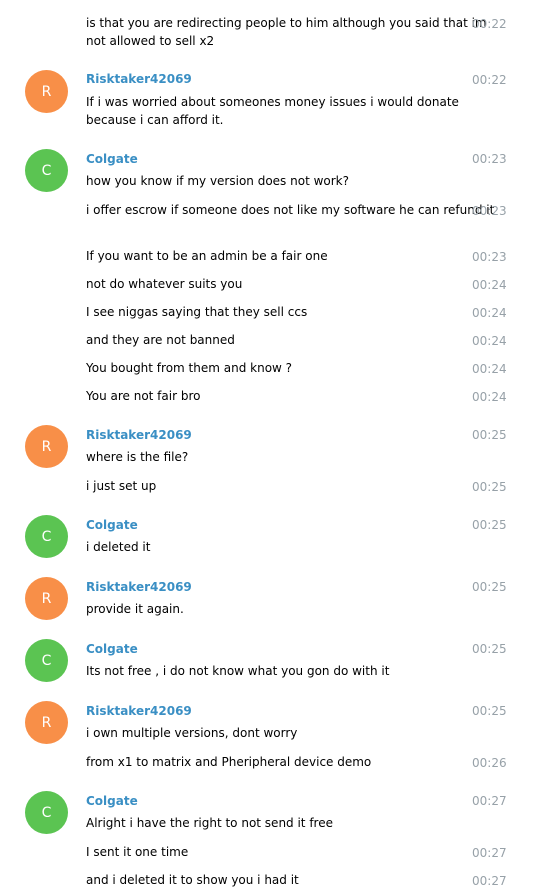 This screenshot has width=536, height=889. Describe the element at coordinates (489, 763) in the screenshot. I see `message-timestamp: 00:26` at that location.